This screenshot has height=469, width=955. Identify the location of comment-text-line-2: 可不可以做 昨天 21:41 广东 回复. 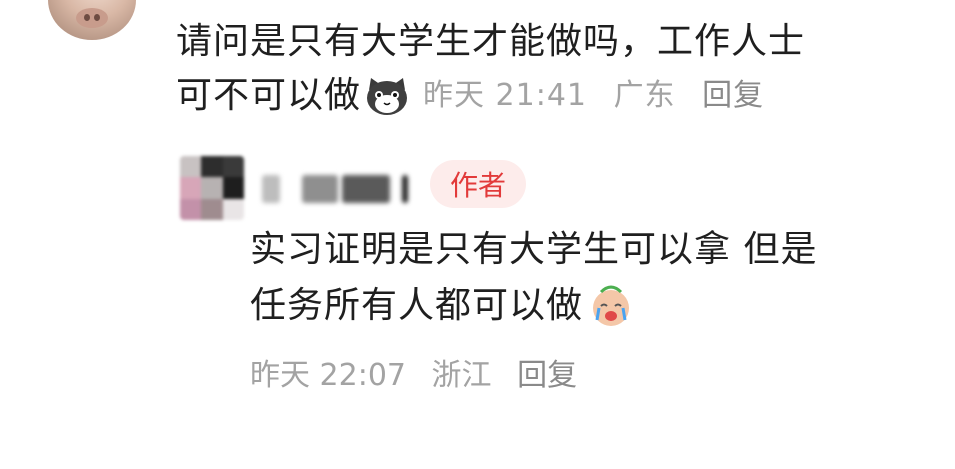
(478, 96).